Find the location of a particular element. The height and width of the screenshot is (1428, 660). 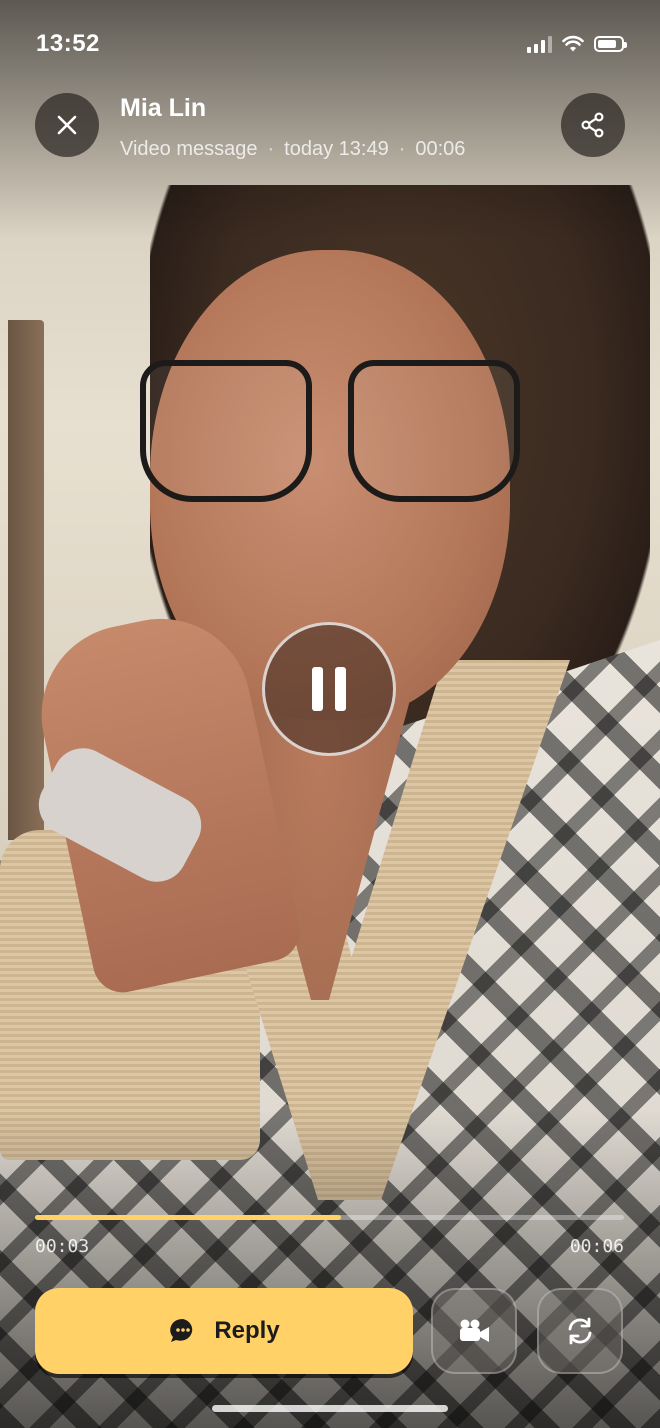

chat-bubble-icon is located at coordinates (181, 1330).